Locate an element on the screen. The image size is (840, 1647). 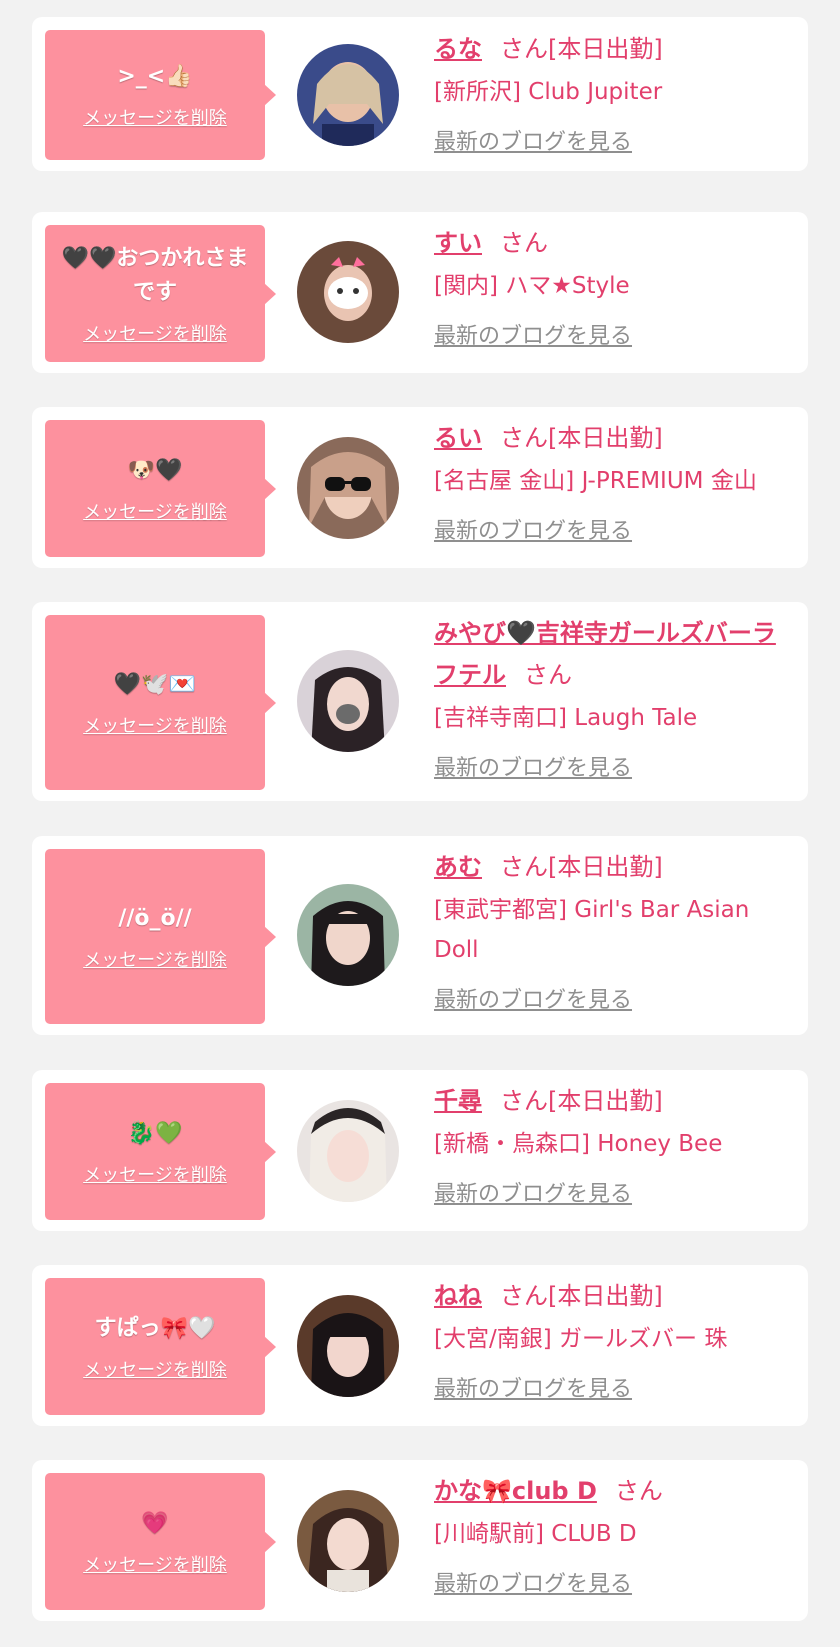
girl-name-link: すい is located at coordinates (458, 243).